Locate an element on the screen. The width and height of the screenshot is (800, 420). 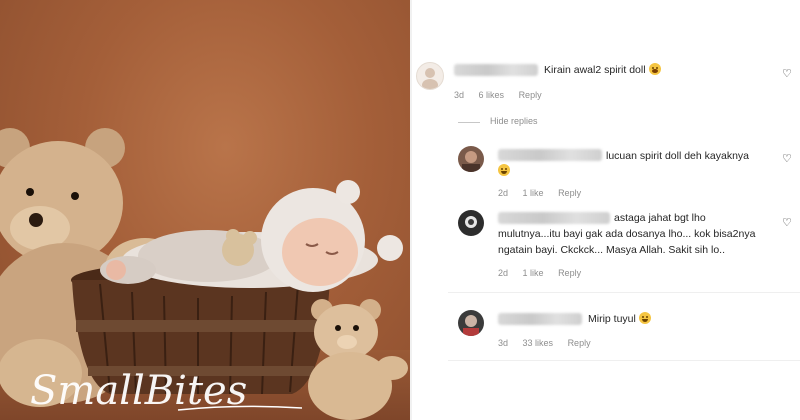
comment-text: Mirip tuyul is located at coordinates (619, 319).